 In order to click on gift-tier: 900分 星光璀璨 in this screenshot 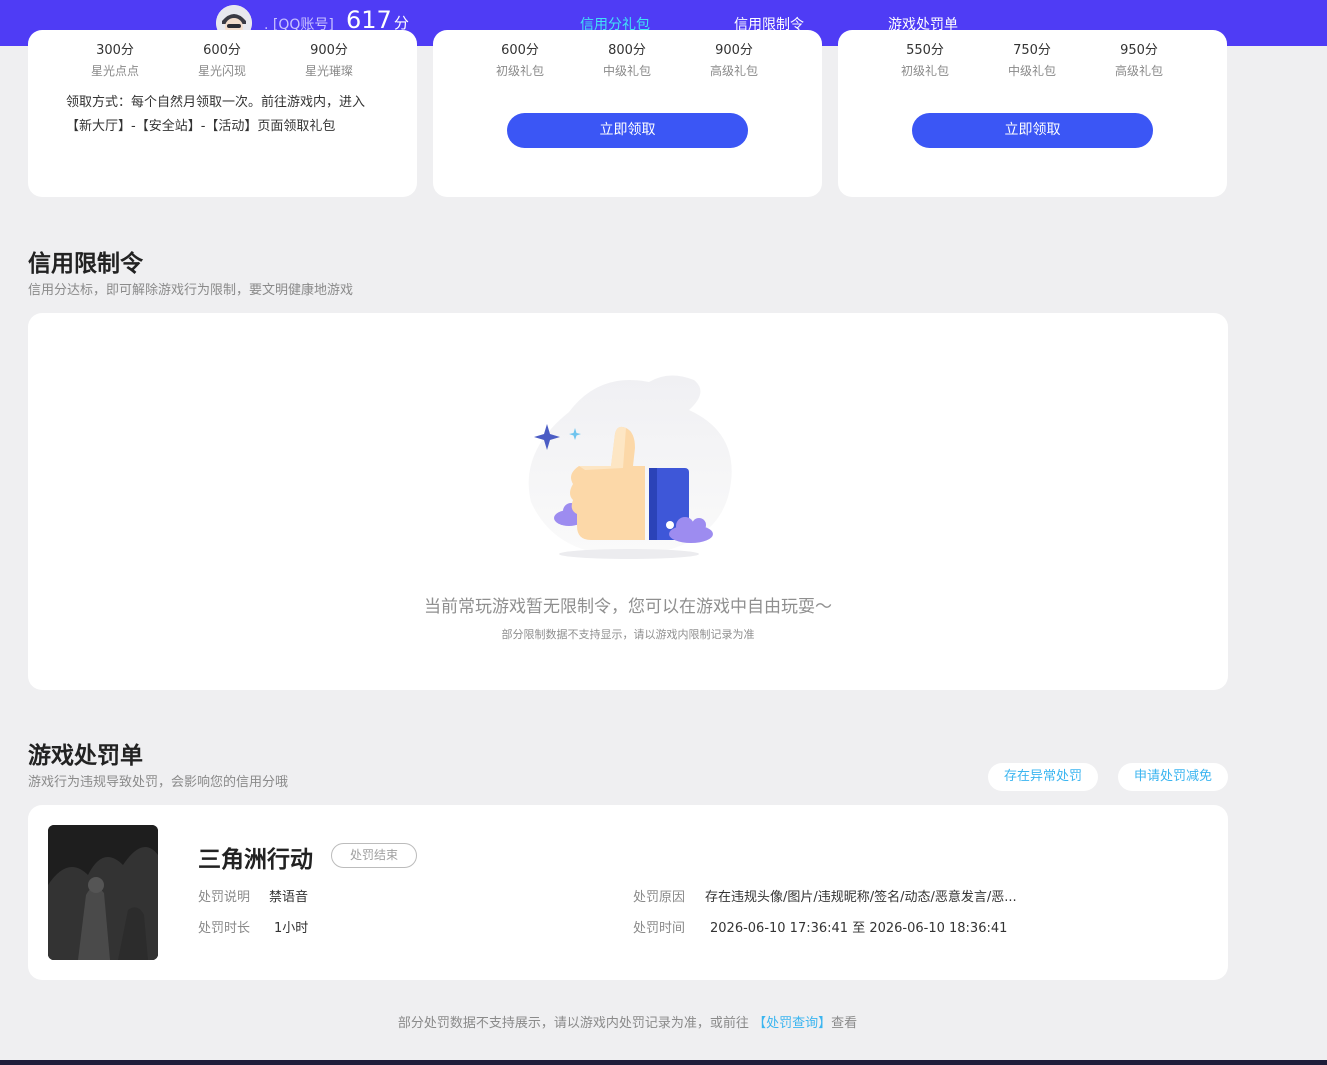, I will do `click(328, 60)`.